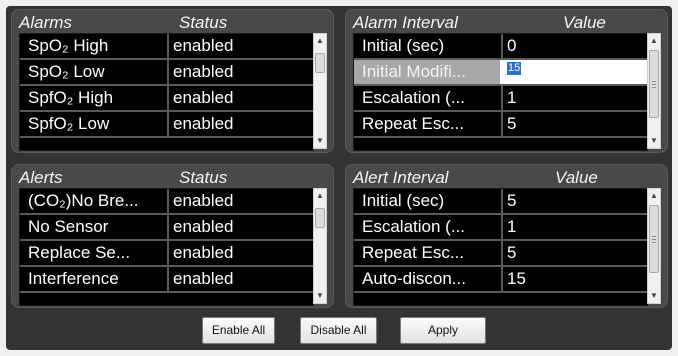 The width and height of the screenshot is (678, 356). I want to click on interval-value: 0, so click(574, 46).